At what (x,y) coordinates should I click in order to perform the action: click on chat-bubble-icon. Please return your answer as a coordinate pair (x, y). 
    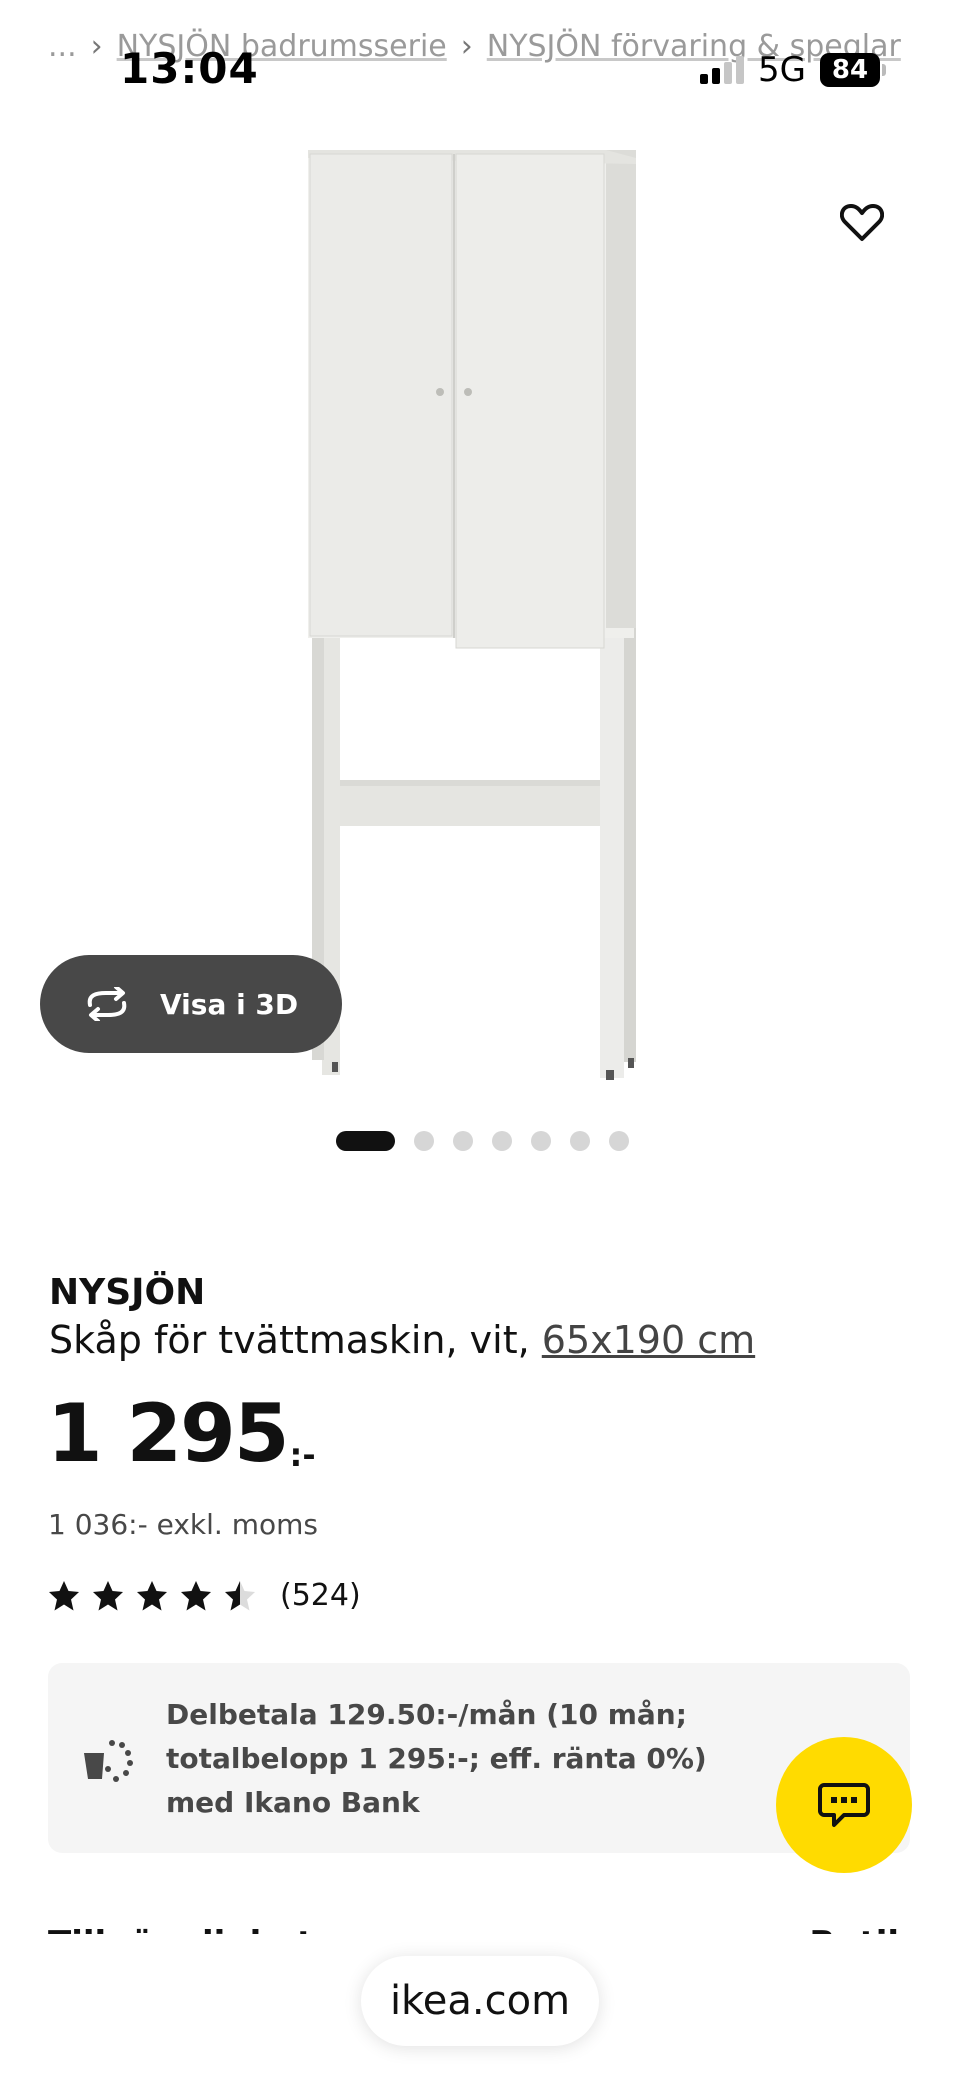
    Looking at the image, I should click on (844, 1805).